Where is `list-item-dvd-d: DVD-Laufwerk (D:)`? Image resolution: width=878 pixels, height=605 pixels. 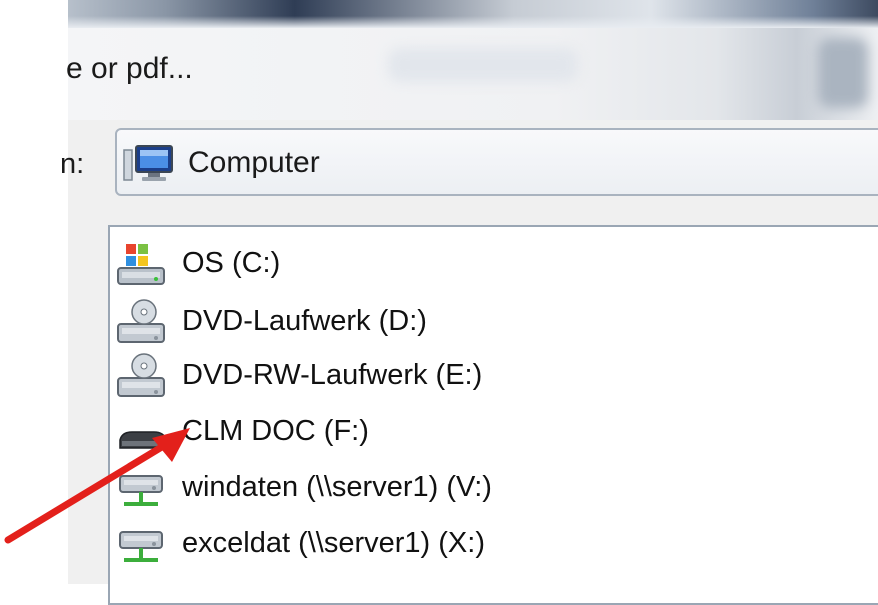 list-item-dvd-d: DVD-Laufwerk (D:) is located at coordinates (492, 322).